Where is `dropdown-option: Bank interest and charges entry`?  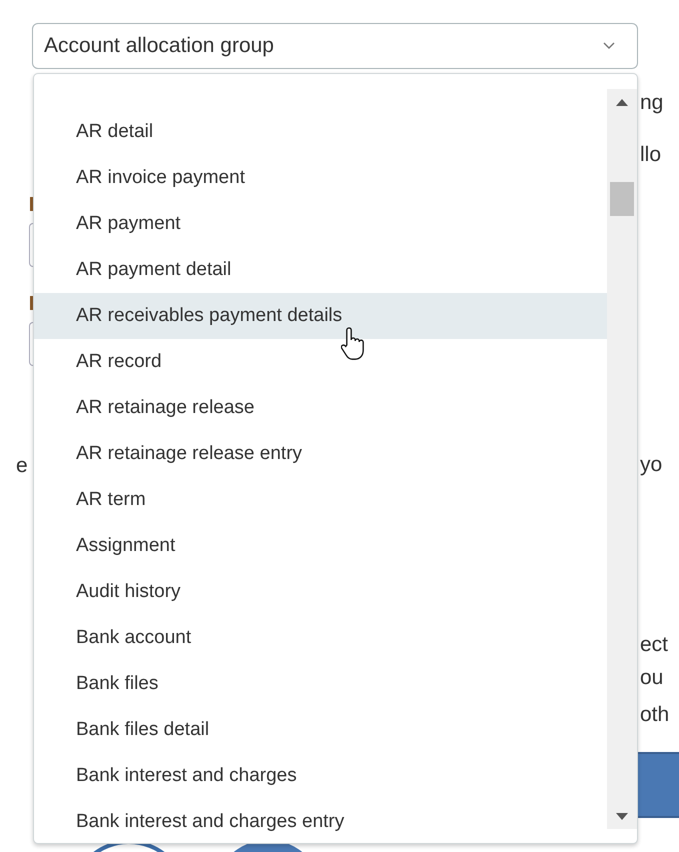
dropdown-option: Bank interest and charges entry is located at coordinates (320, 821).